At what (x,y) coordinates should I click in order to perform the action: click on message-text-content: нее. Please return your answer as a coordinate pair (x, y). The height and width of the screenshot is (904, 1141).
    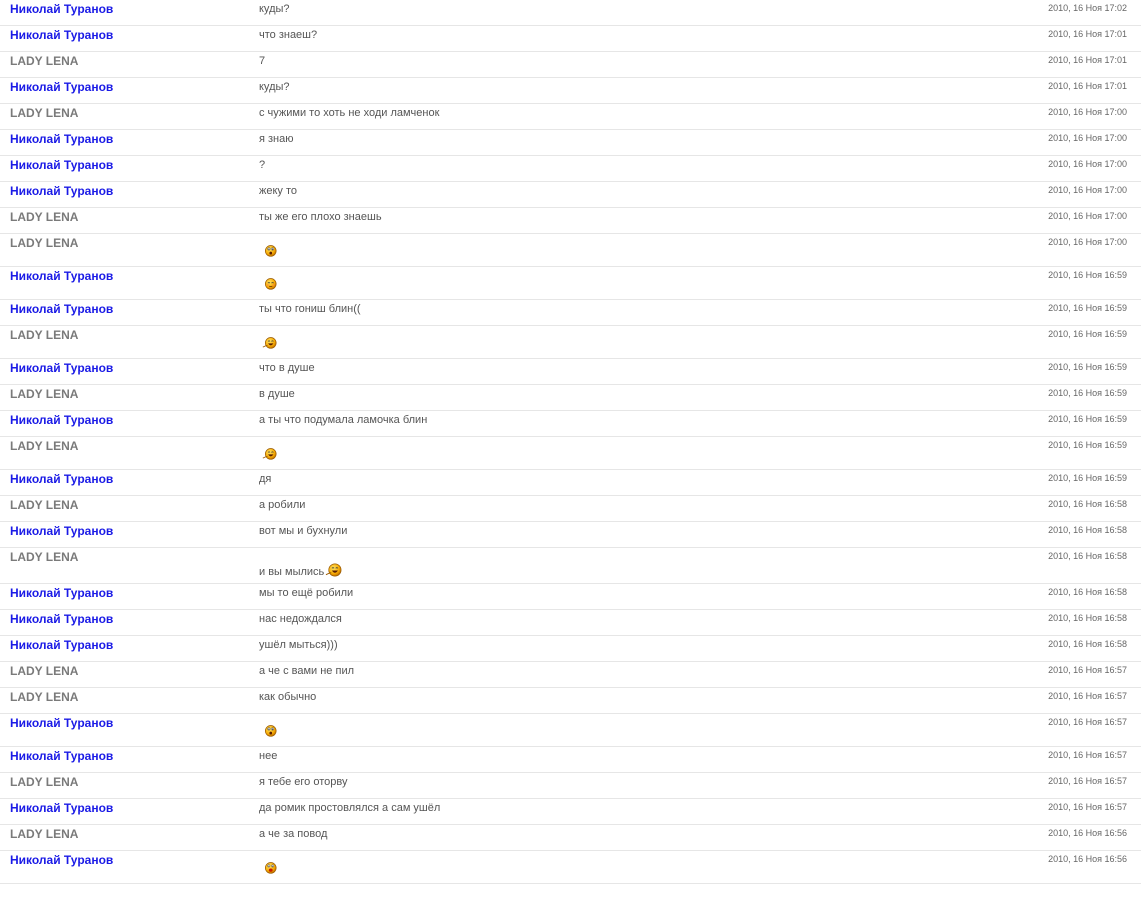
    Looking at the image, I should click on (268, 756).